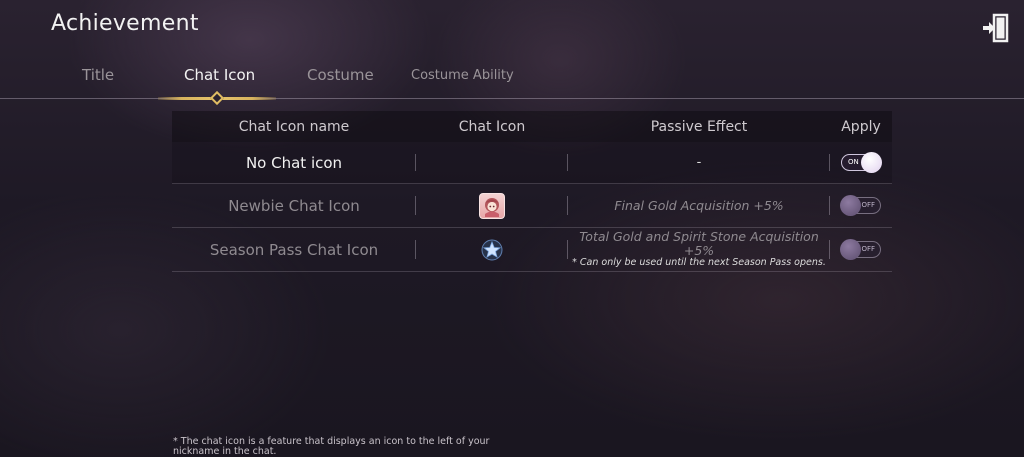  Describe the element at coordinates (294, 205) in the screenshot. I see `chat-icon-name: Newbie Chat Icon` at that location.